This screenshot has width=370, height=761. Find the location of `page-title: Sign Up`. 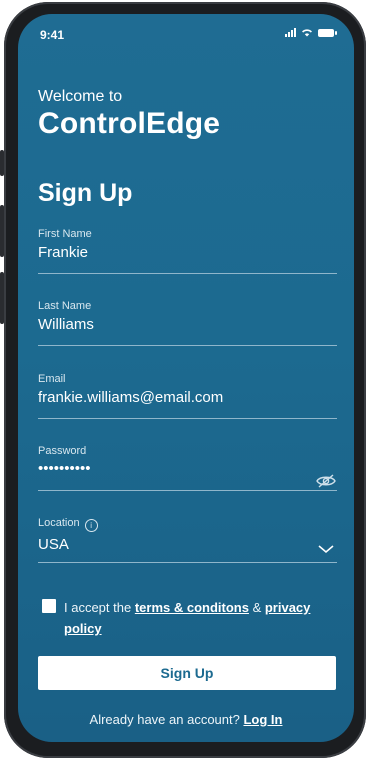

page-title: Sign Up is located at coordinates (85, 193).